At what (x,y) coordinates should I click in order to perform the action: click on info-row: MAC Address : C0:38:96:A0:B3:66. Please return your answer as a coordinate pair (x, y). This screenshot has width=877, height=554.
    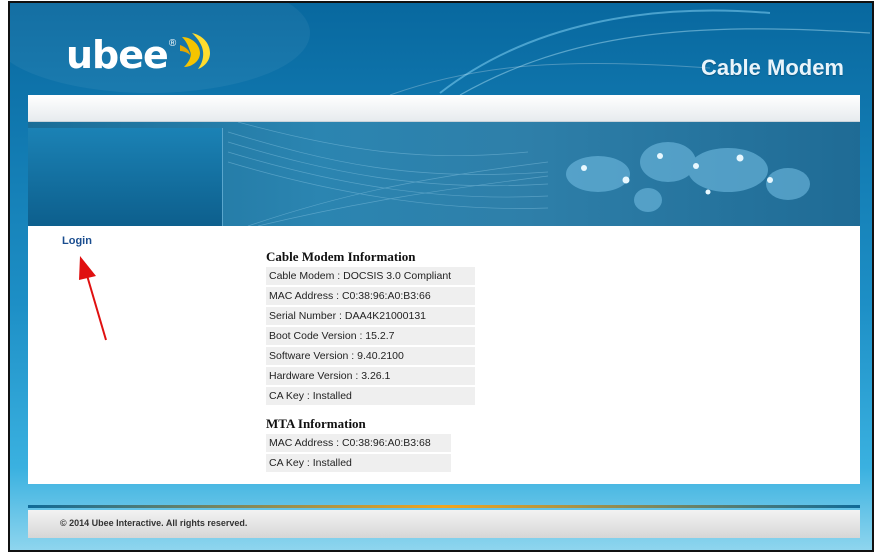
    Looking at the image, I should click on (370, 296).